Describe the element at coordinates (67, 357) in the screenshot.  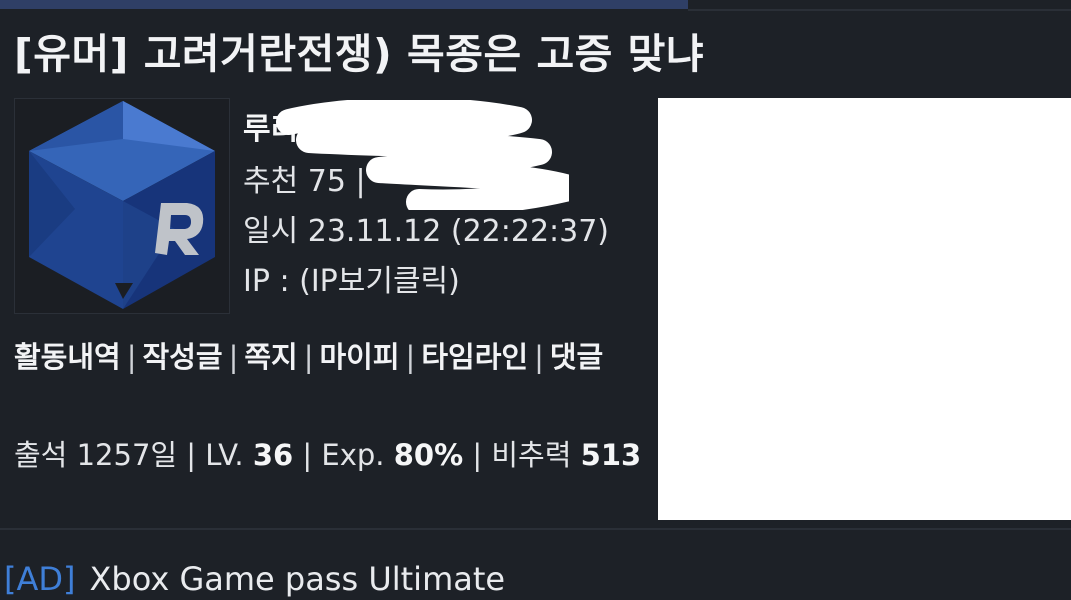
I see `link-activity: 활동내역` at that location.